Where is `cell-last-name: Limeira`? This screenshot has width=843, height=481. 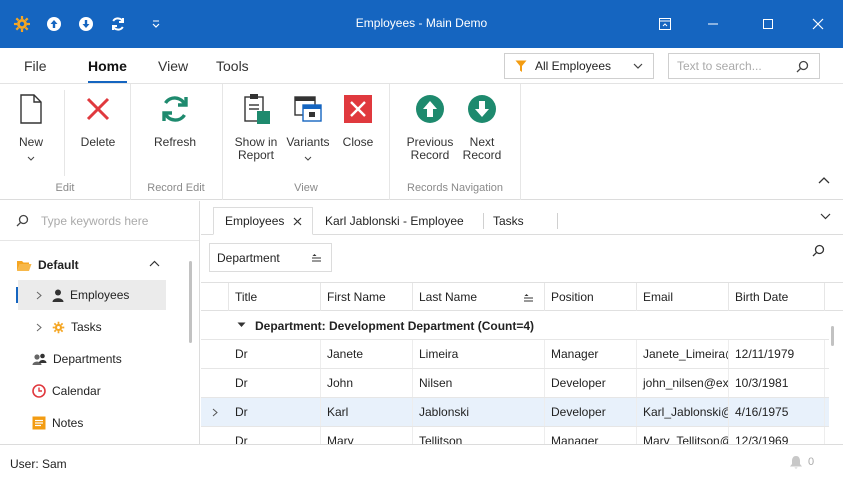 cell-last-name: Limeira is located at coordinates (479, 354).